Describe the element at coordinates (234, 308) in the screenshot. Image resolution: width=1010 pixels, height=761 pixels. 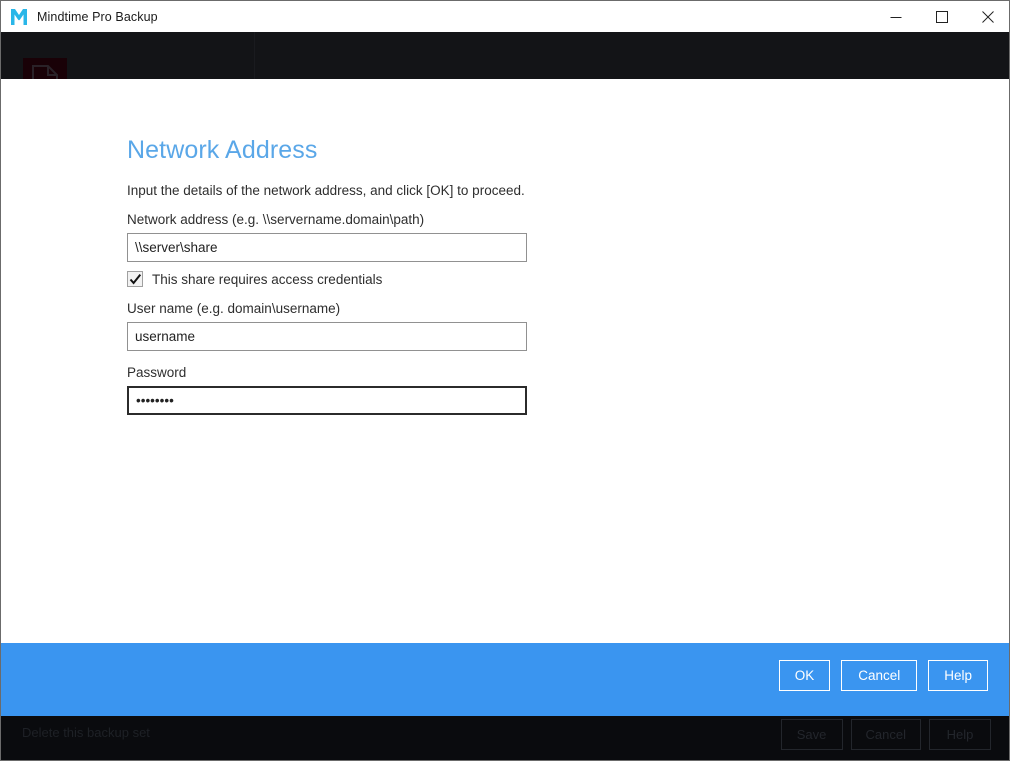
I see `user-name-label: User name (e.g. domain\username)` at that location.